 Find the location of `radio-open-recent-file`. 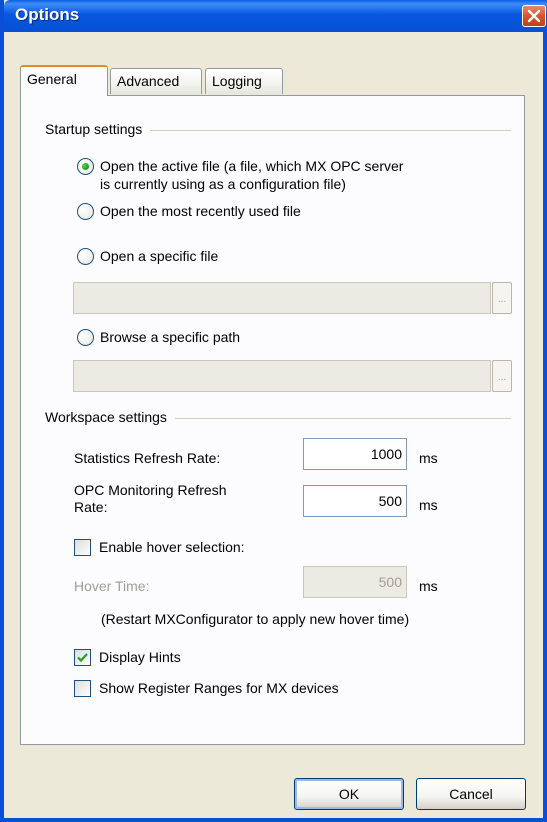

radio-open-recent-file is located at coordinates (85, 211).